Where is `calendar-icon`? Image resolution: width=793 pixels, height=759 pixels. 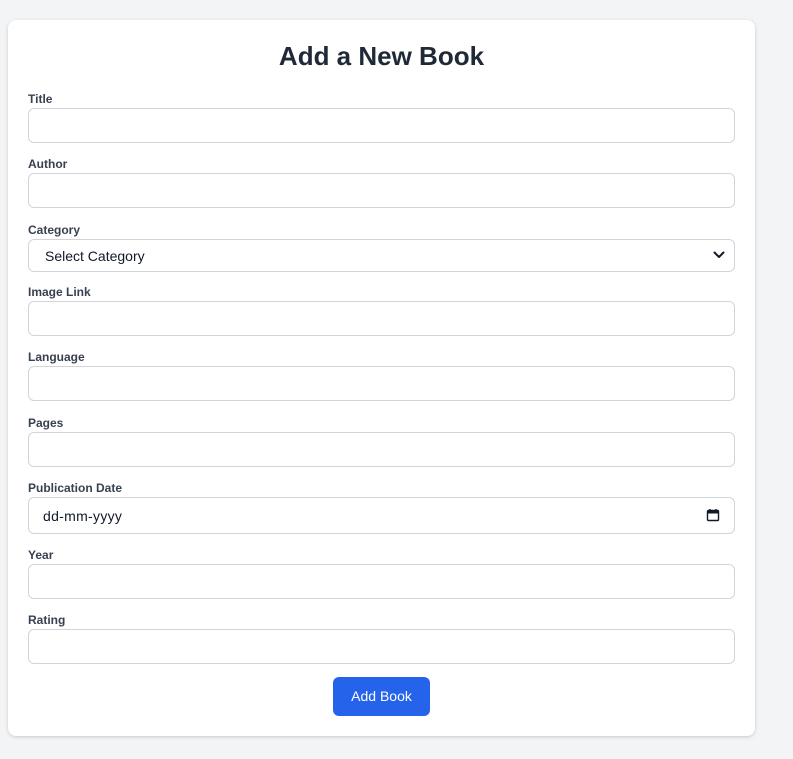 calendar-icon is located at coordinates (713, 515).